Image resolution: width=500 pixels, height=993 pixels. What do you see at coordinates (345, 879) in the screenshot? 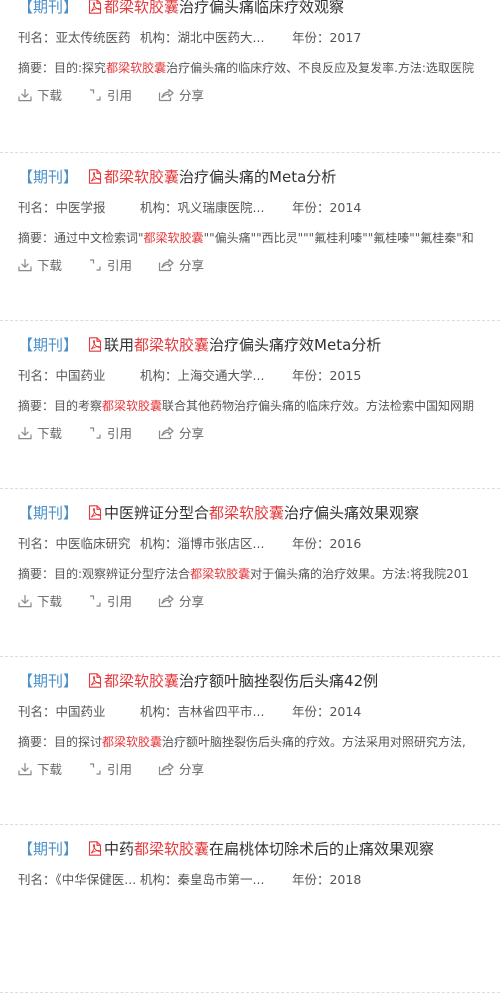
I see `year-value: 2018` at bounding box center [345, 879].